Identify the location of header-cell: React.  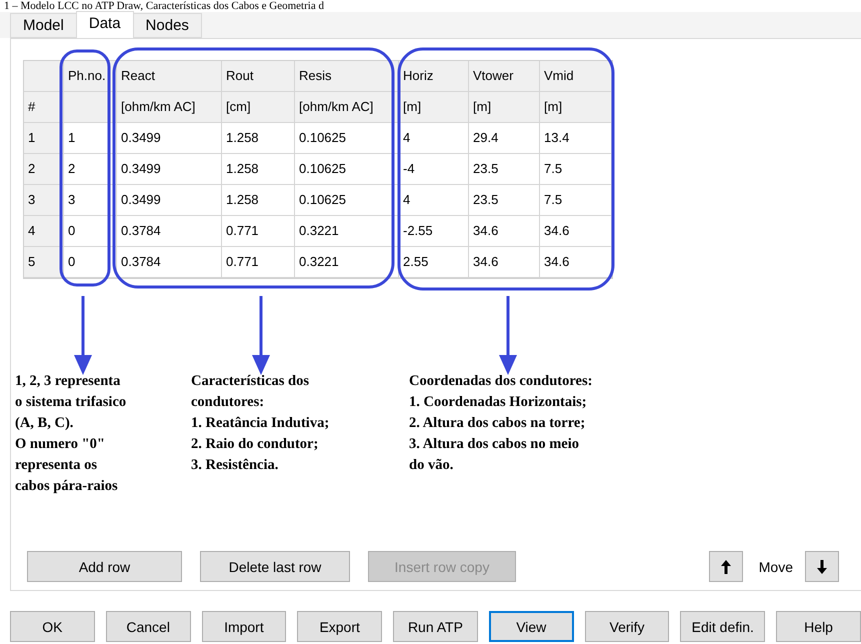
(169, 76).